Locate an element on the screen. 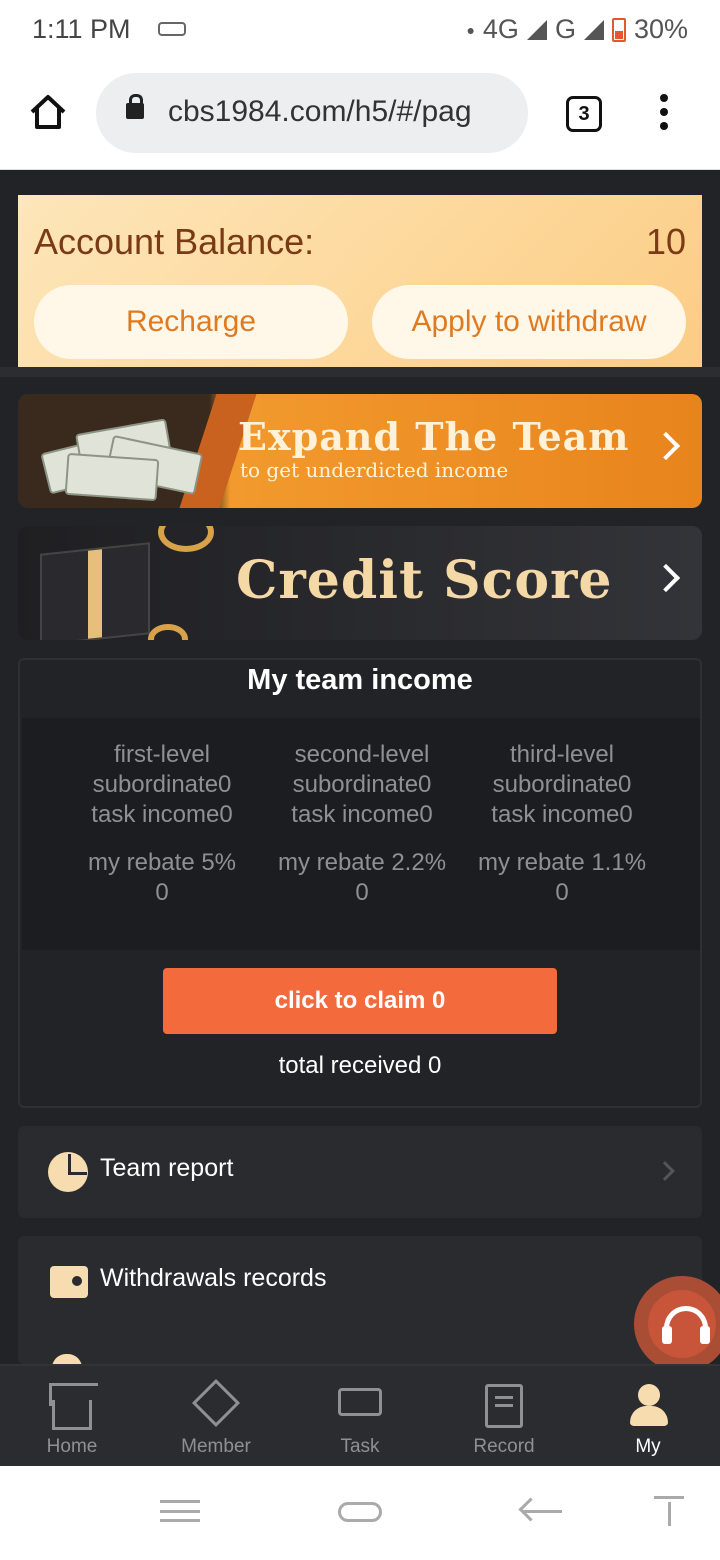 Image resolution: width=720 pixels, height=1560 pixels. claim-button: click to claim 0 is located at coordinates (360, 1001).